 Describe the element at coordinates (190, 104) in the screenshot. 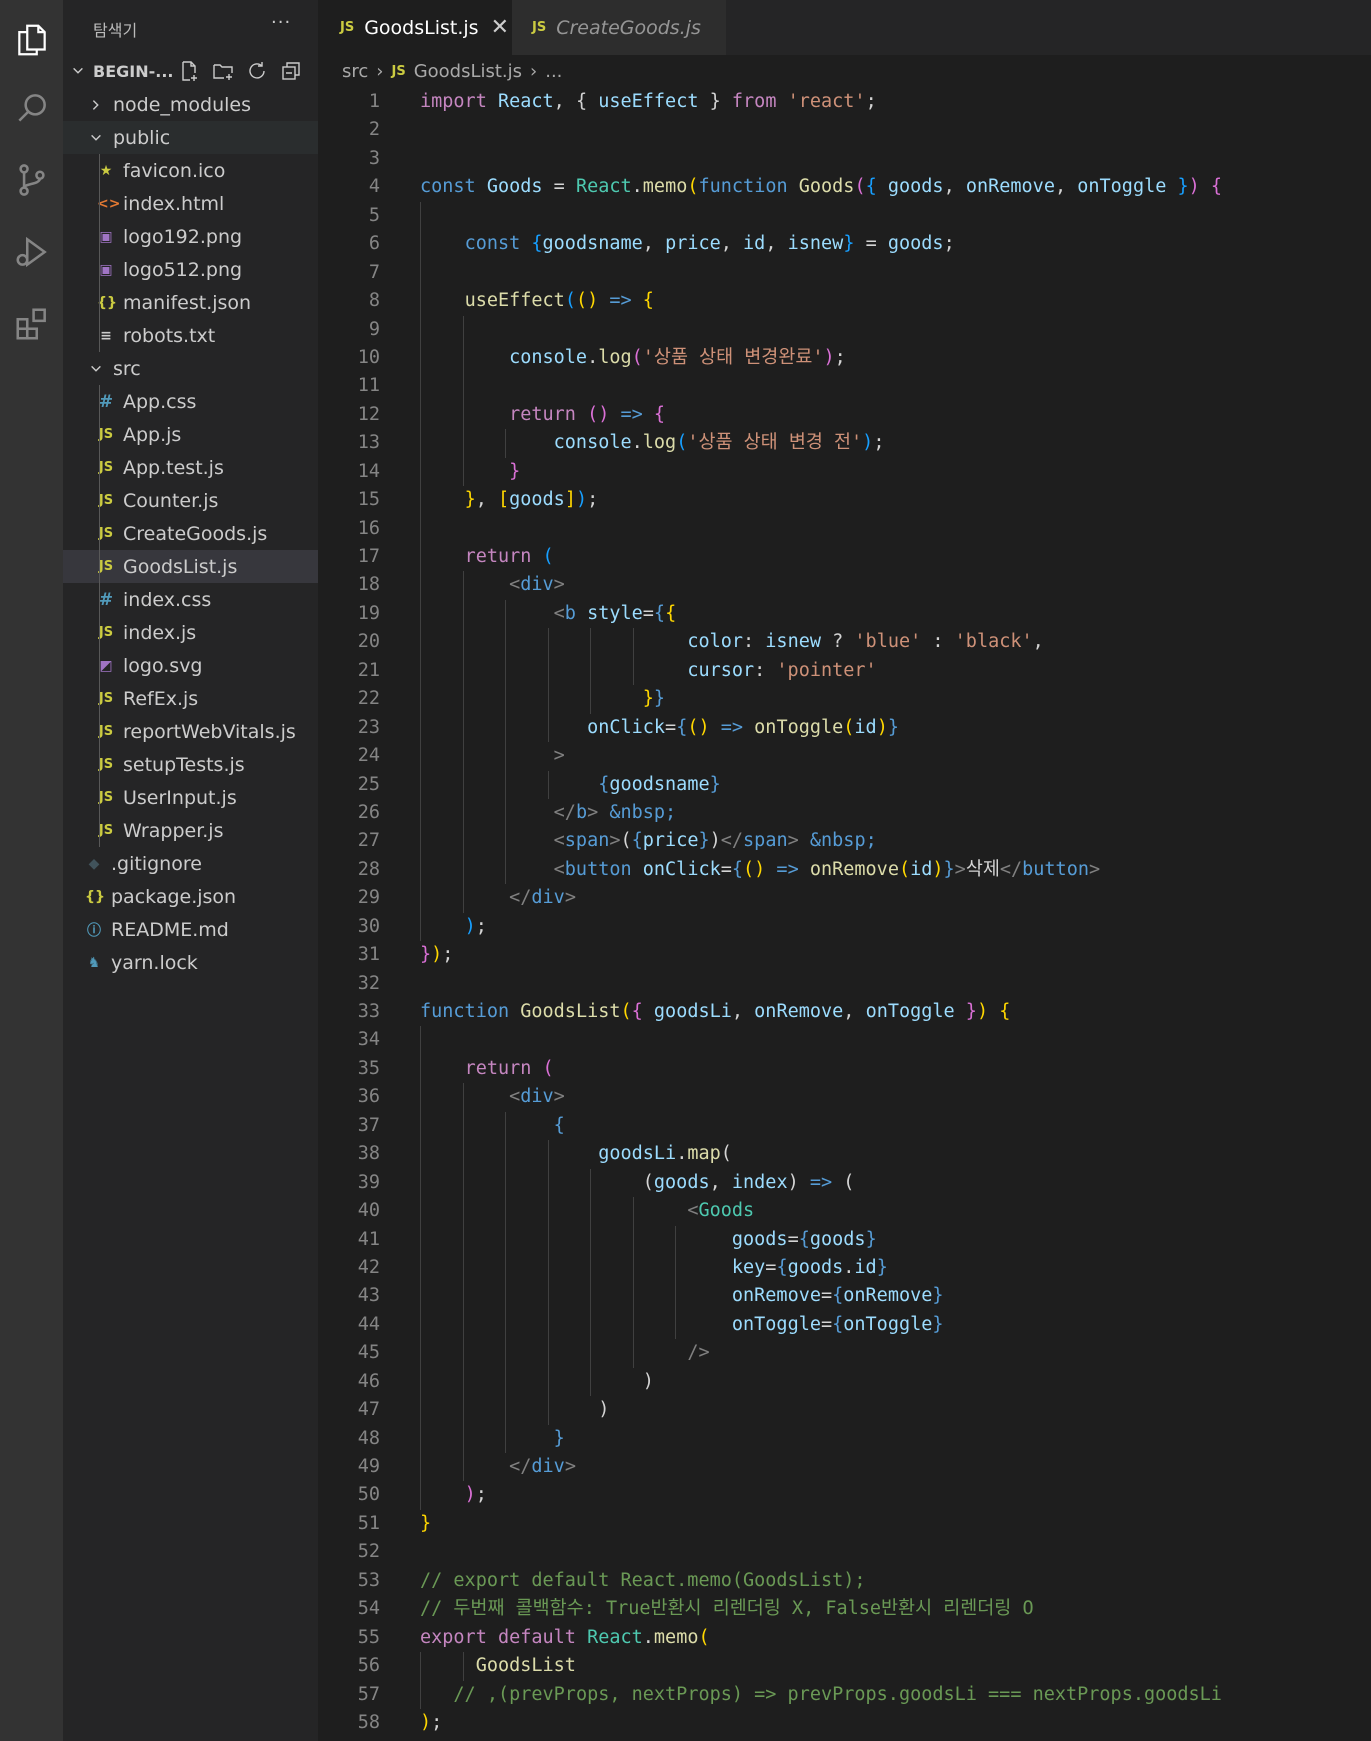

I see `tree-item: node_modules` at that location.